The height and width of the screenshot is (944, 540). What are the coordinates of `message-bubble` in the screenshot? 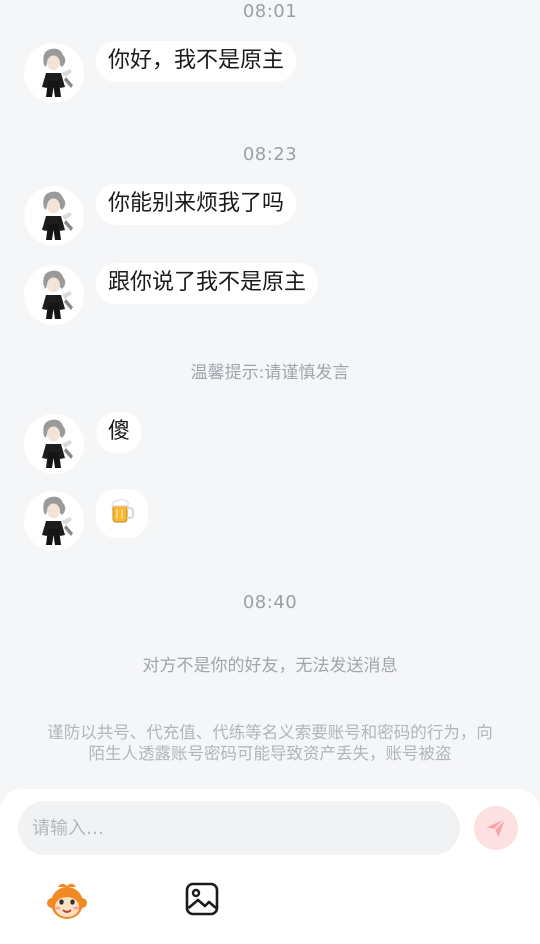 It's located at (122, 513).